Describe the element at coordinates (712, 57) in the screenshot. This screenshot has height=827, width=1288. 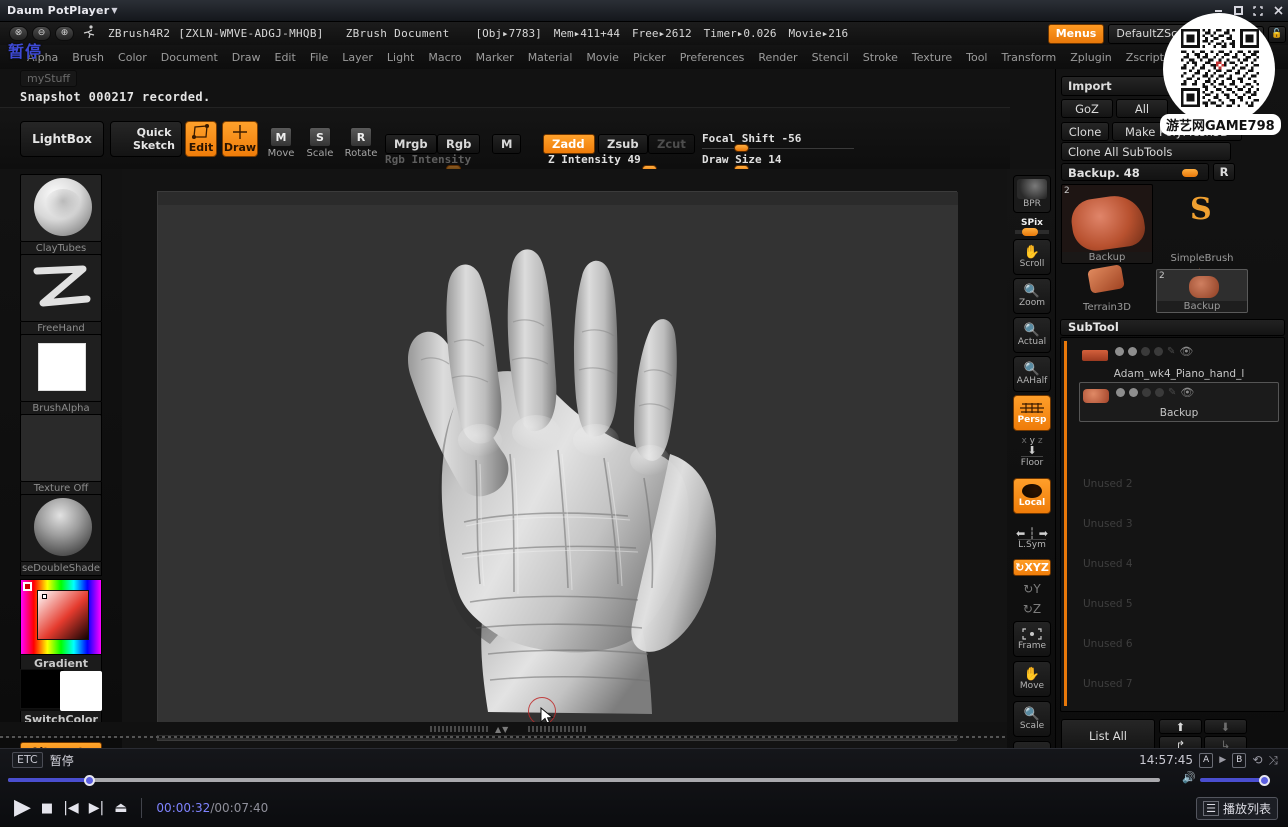
I see `menu-item-preferences: Preferences` at that location.